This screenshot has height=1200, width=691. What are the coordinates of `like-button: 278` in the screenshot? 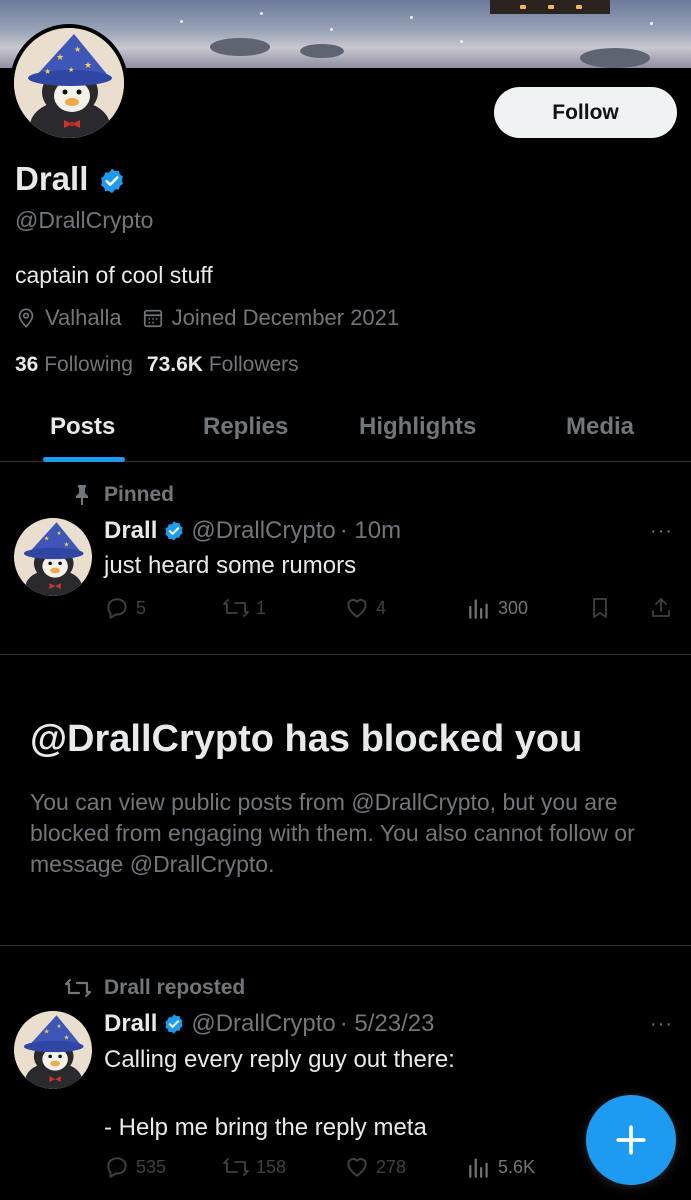 It's located at (375, 1167).